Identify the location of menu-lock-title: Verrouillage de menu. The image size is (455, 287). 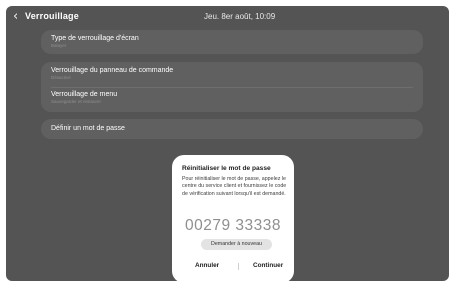
(84, 94).